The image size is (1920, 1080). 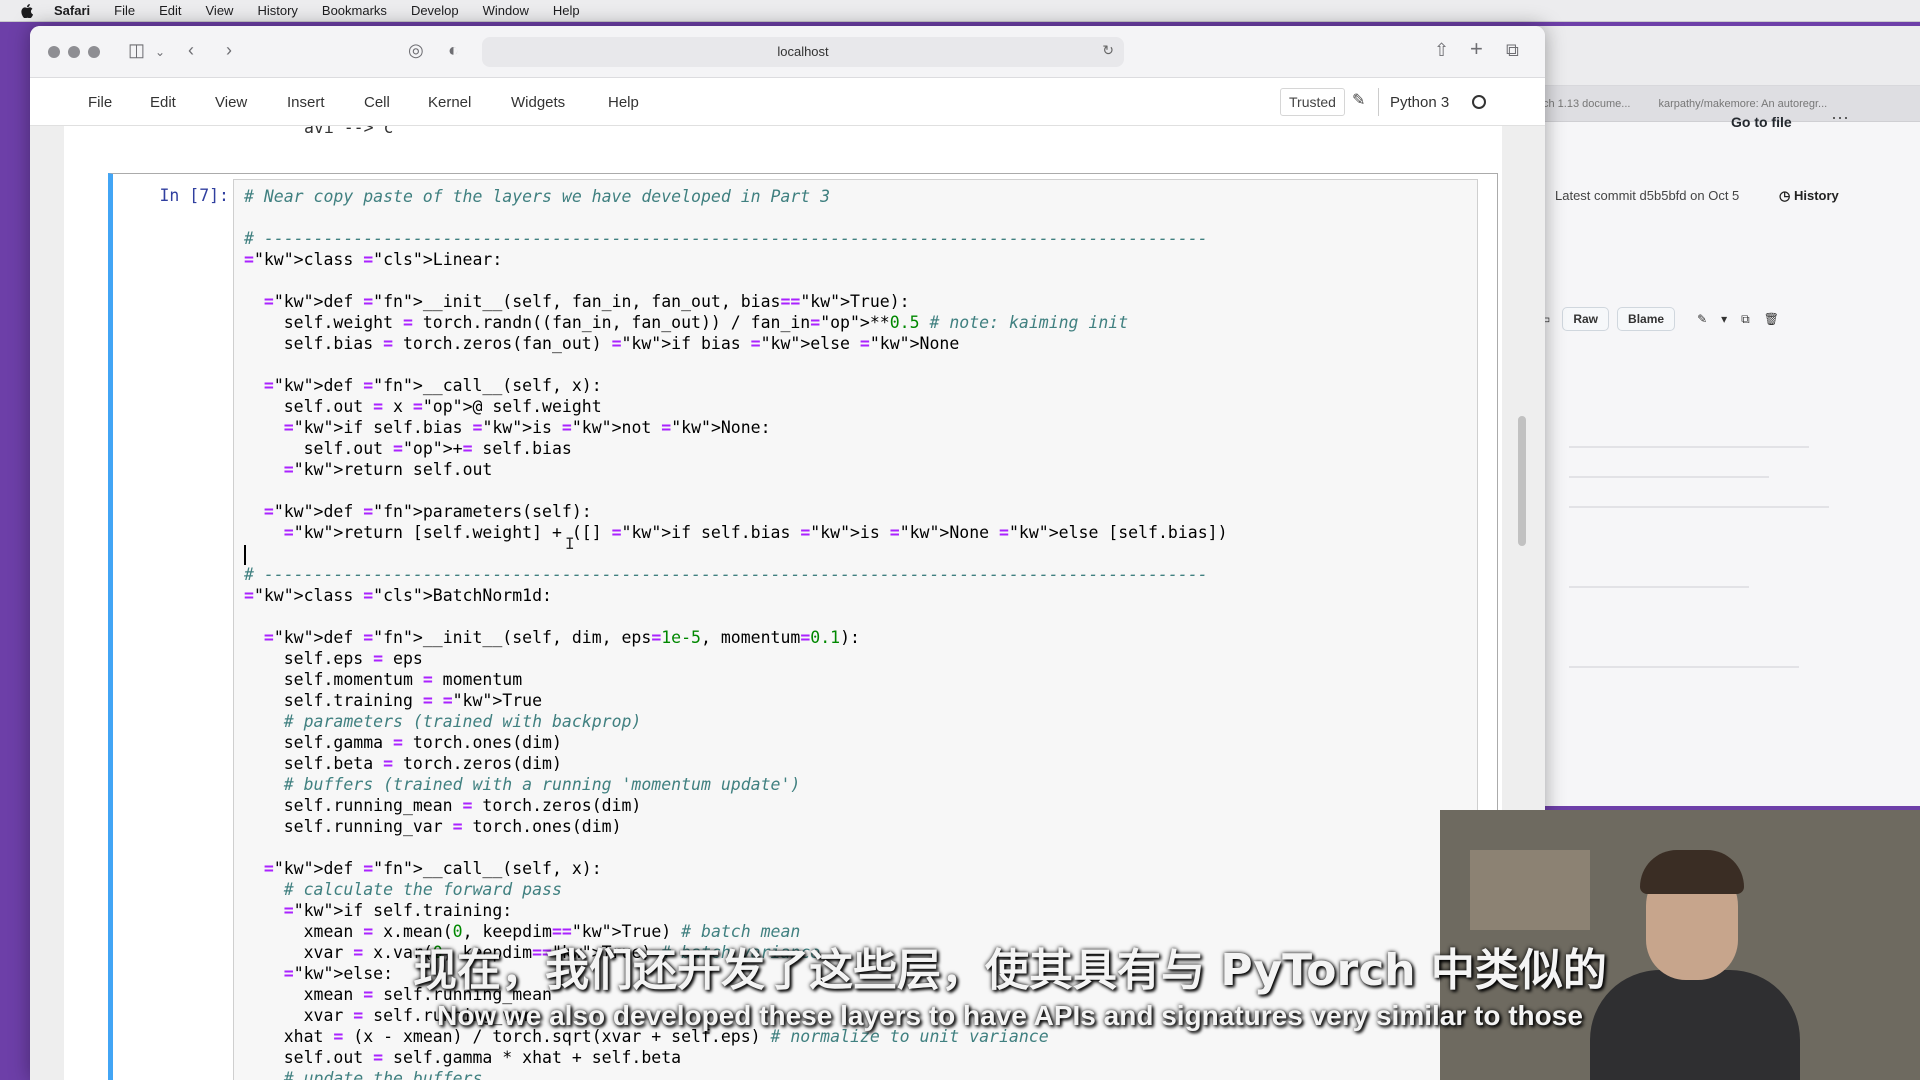 What do you see at coordinates (433, 826) in the screenshot?
I see `code-line: self.running_var = torch.ones(dim)` at bounding box center [433, 826].